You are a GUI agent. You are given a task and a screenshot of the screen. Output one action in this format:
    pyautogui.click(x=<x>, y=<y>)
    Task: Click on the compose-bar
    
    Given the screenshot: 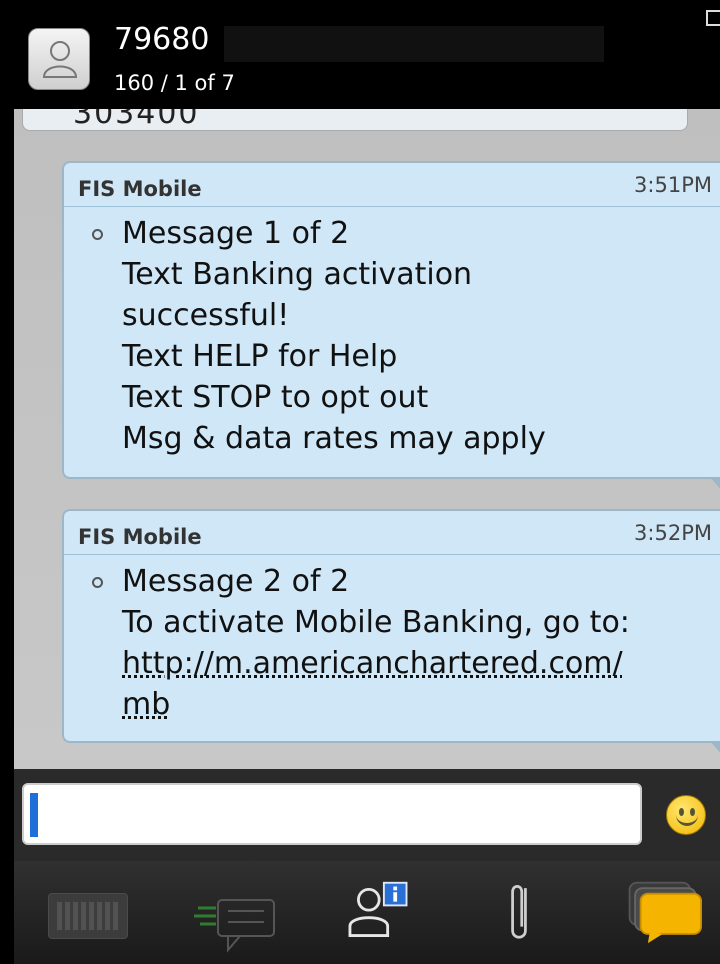 What is the action you would take?
    pyautogui.click(x=367, y=815)
    